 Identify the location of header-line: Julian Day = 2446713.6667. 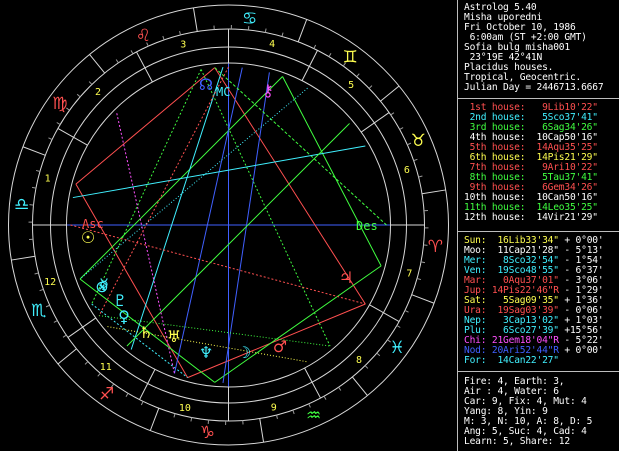
(534, 88).